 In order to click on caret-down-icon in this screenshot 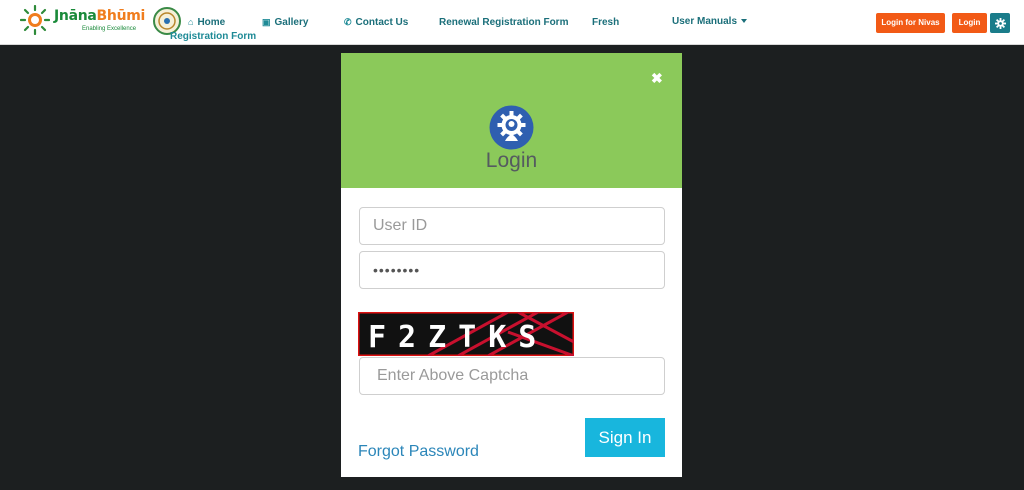, I will do `click(744, 21)`.